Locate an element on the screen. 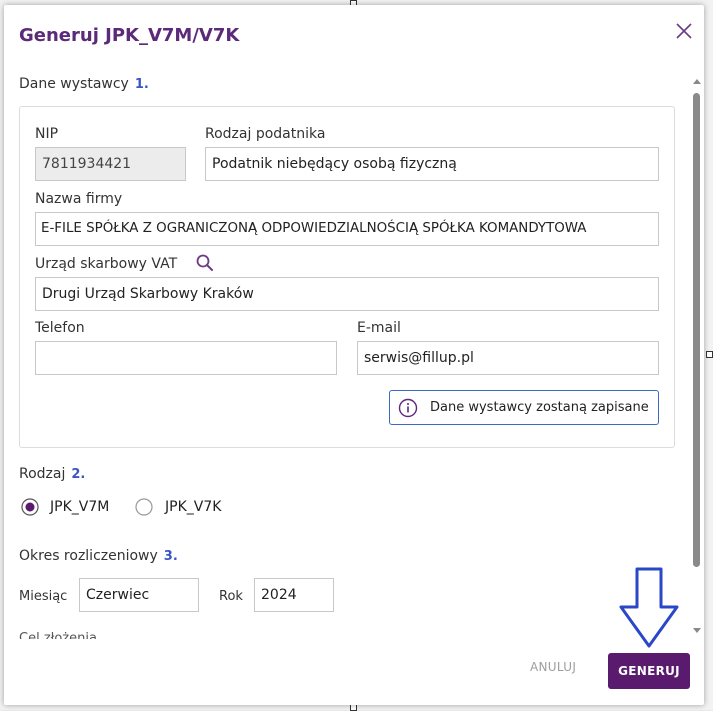 The width and height of the screenshot is (713, 711). tax-office-field: Drugi Urząd Skarbowy Kraków is located at coordinates (347, 294).